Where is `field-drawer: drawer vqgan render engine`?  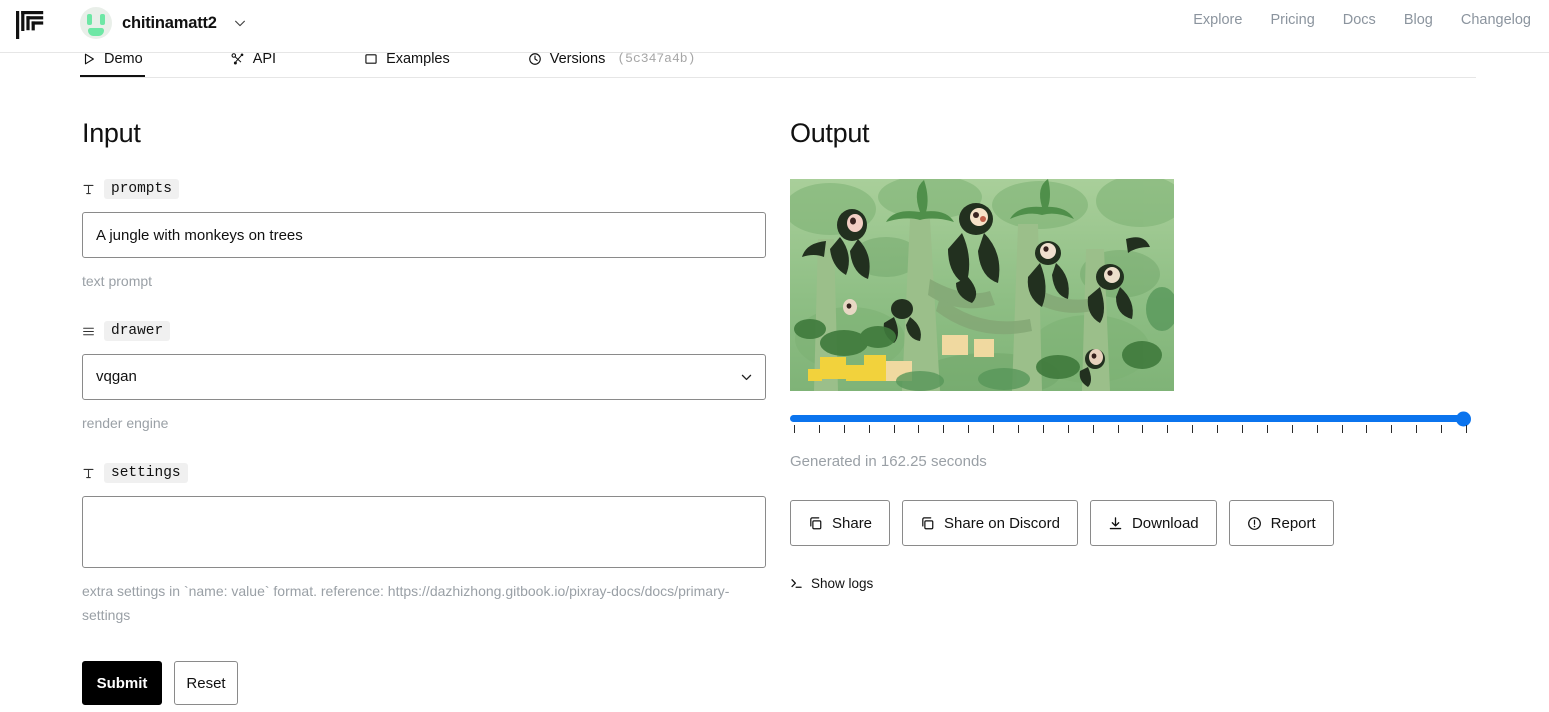
field-drawer: drawer vqgan render engine is located at coordinates (424, 378).